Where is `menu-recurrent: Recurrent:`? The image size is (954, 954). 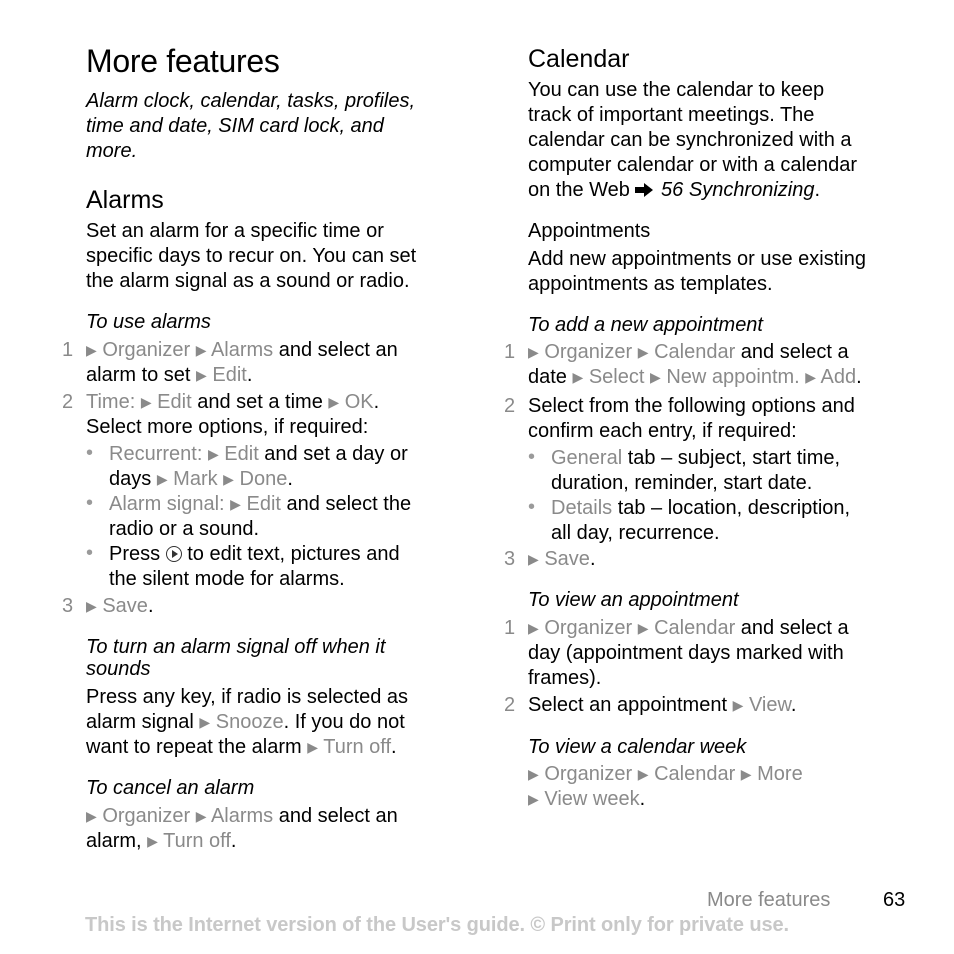
menu-recurrent: Recurrent: is located at coordinates (156, 454).